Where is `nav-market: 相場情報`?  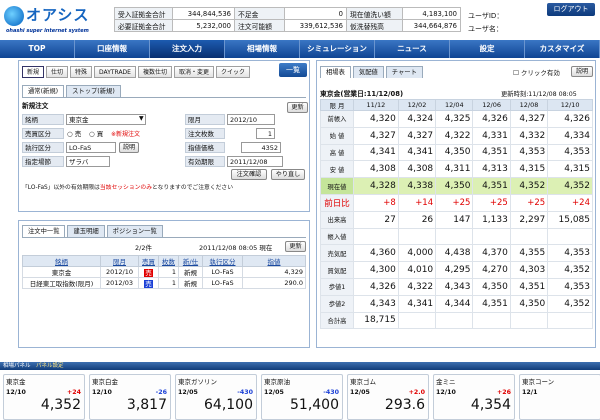
nav-market: 相場情報 is located at coordinates (262, 49).